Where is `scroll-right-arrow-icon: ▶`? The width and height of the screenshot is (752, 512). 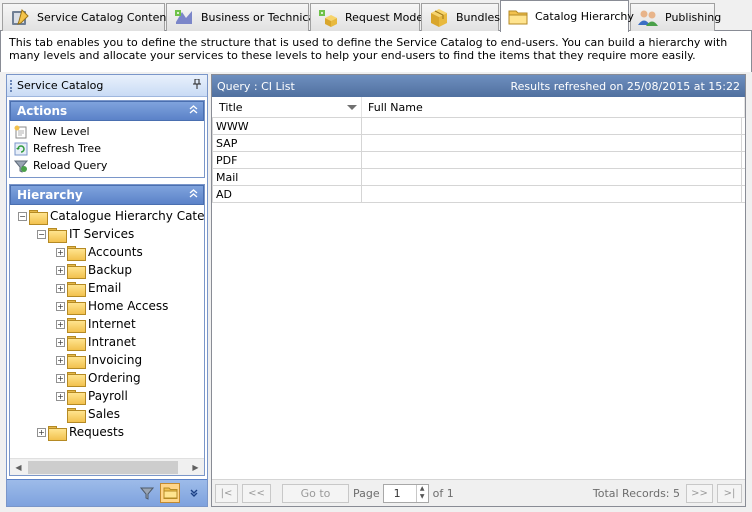
scroll-right-arrow-icon: ▶ is located at coordinates (195, 467).